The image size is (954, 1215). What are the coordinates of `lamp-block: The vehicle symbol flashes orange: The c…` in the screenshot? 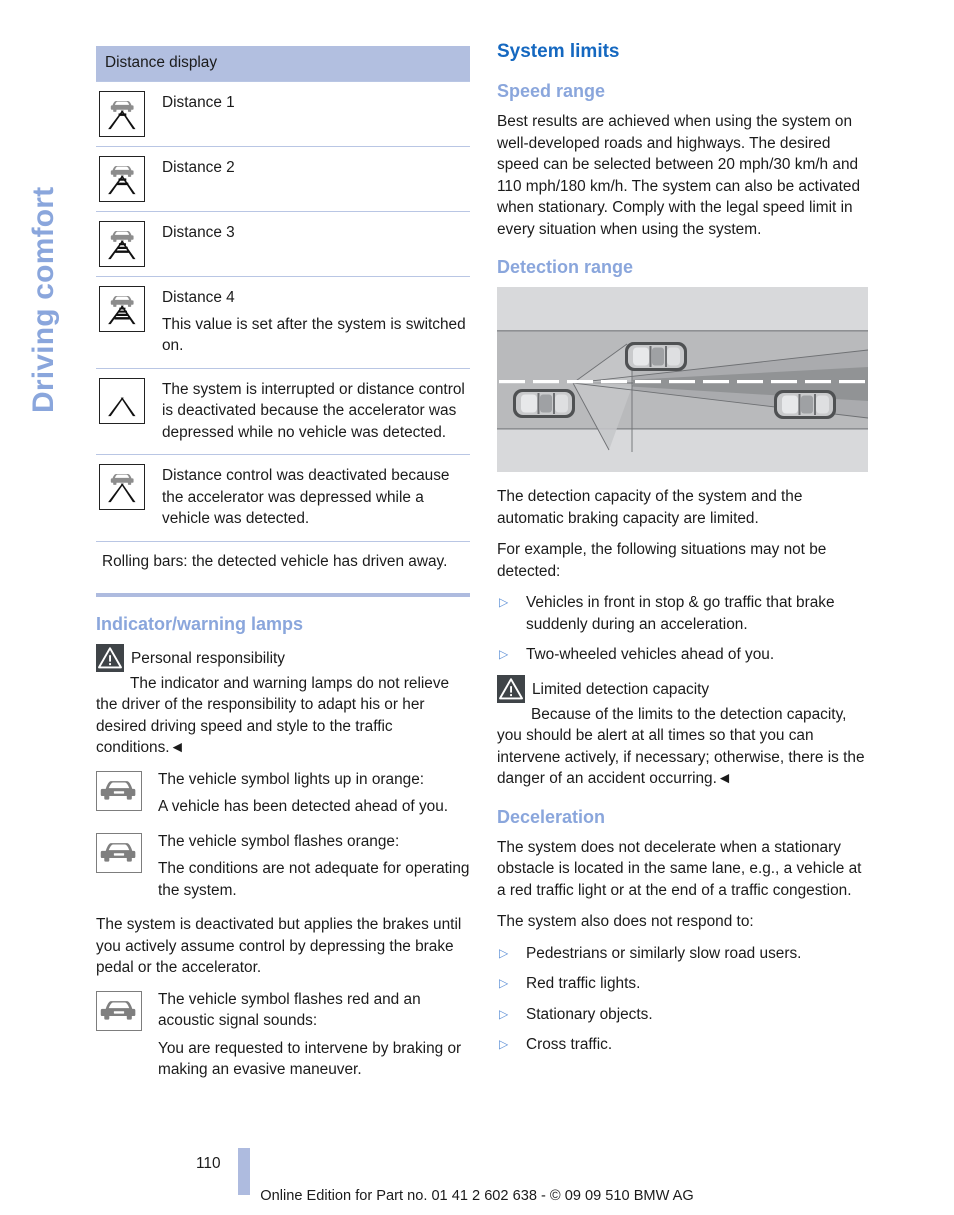 It's located at (283, 866).